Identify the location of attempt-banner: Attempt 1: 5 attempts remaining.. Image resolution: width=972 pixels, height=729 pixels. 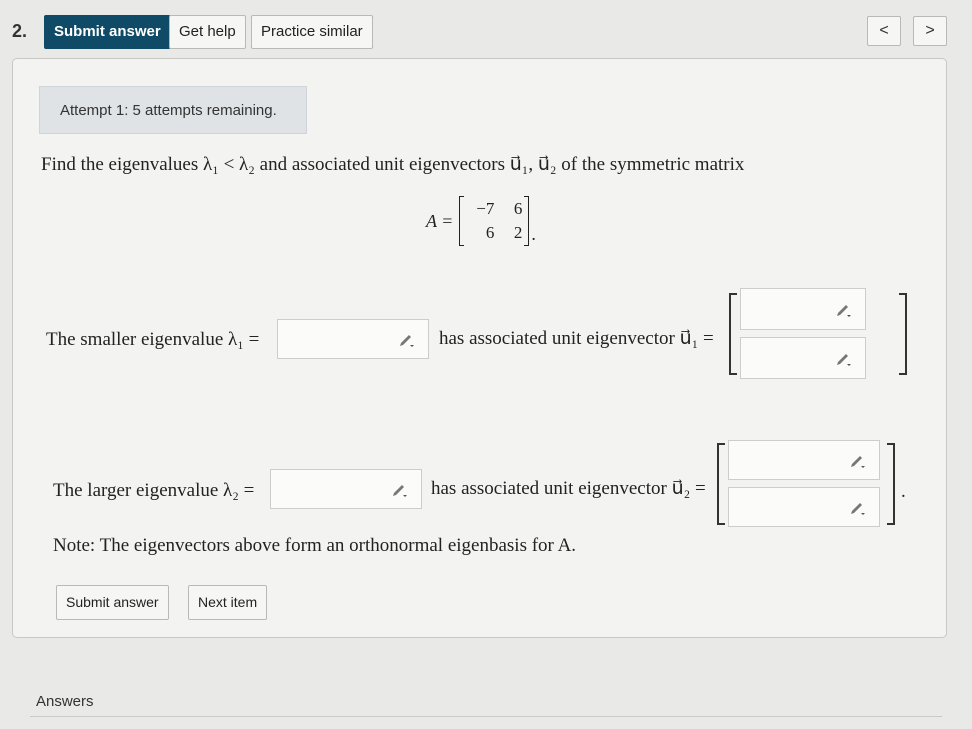
(173, 110).